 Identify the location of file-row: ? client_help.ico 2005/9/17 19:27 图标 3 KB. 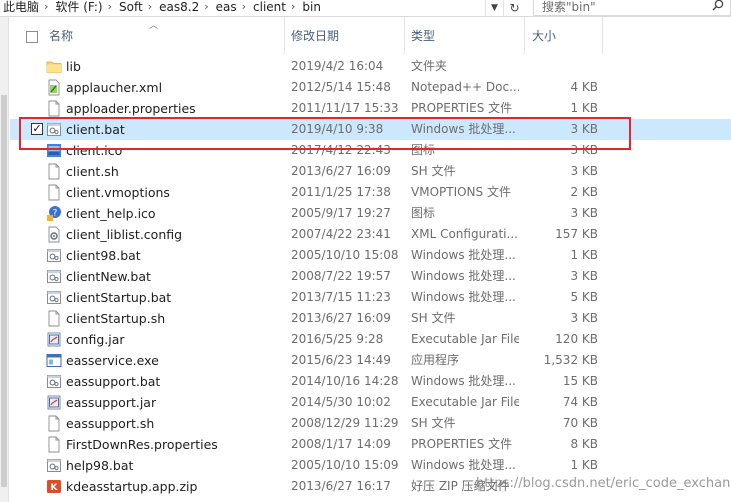
(370, 213).